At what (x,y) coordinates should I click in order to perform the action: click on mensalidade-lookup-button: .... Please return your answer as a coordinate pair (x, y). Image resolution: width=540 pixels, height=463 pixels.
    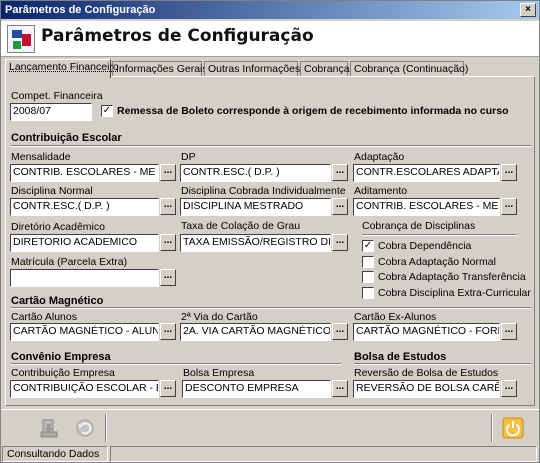
    Looking at the image, I should click on (168, 172).